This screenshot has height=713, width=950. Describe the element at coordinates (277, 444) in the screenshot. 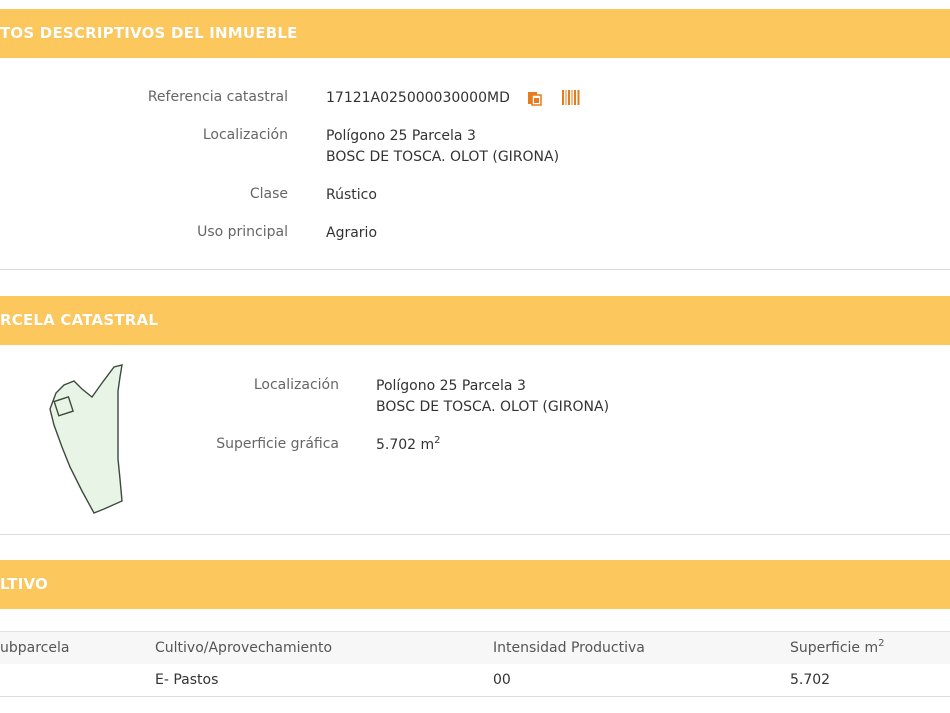

I see `superficie-grafica-label: Superficie gráfica` at that location.